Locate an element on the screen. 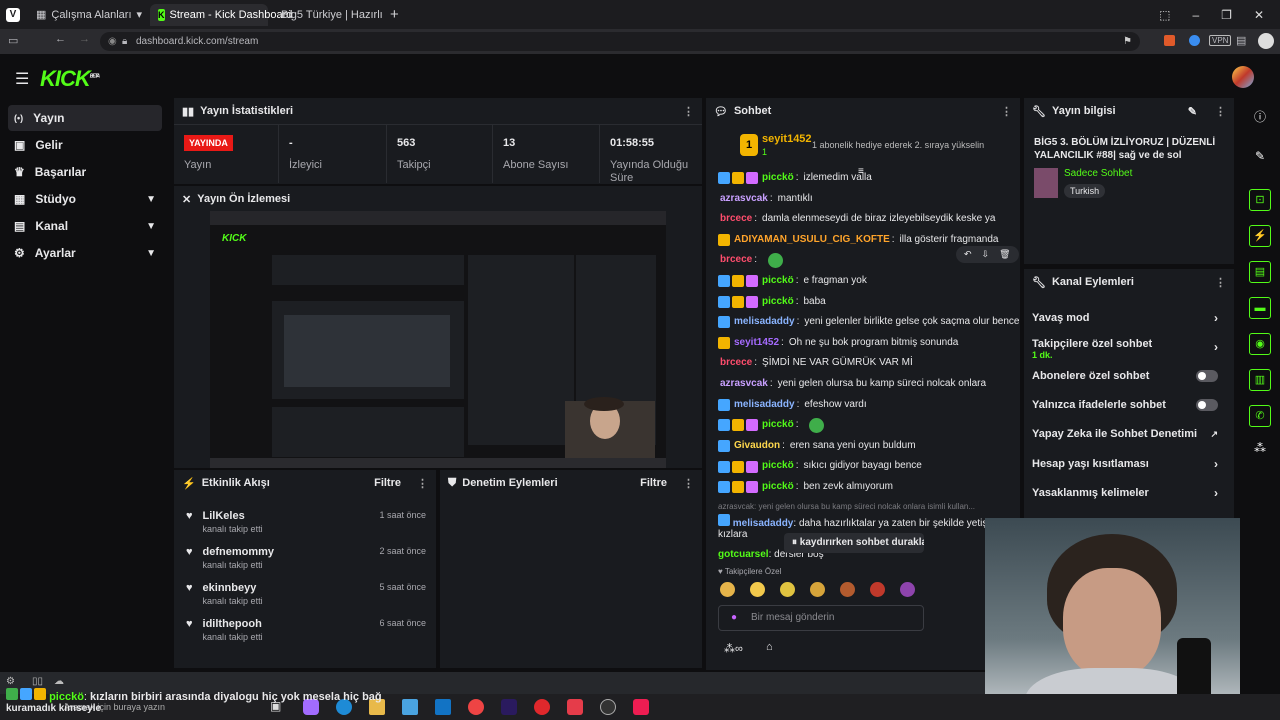 The image size is (1280, 720). sidebar-item-studyo: ▦ Stüdyo ▼ is located at coordinates (85, 199).